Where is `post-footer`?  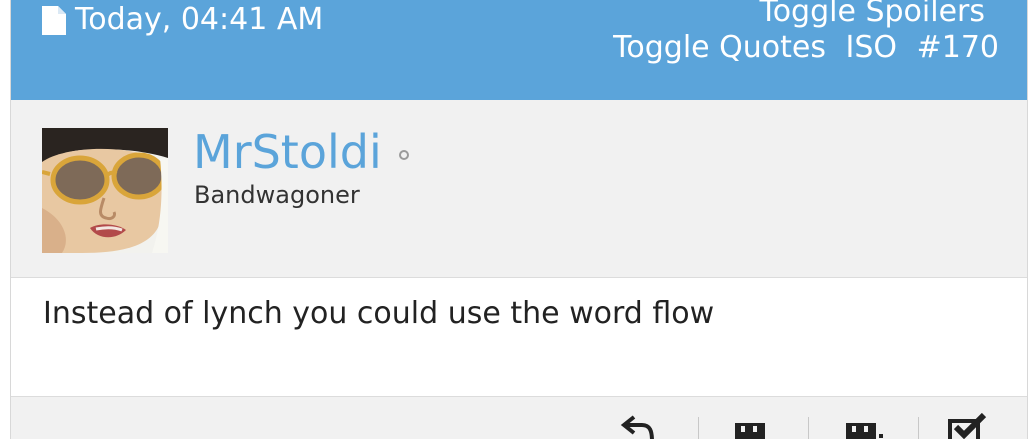
post-footer is located at coordinates (519, 417).